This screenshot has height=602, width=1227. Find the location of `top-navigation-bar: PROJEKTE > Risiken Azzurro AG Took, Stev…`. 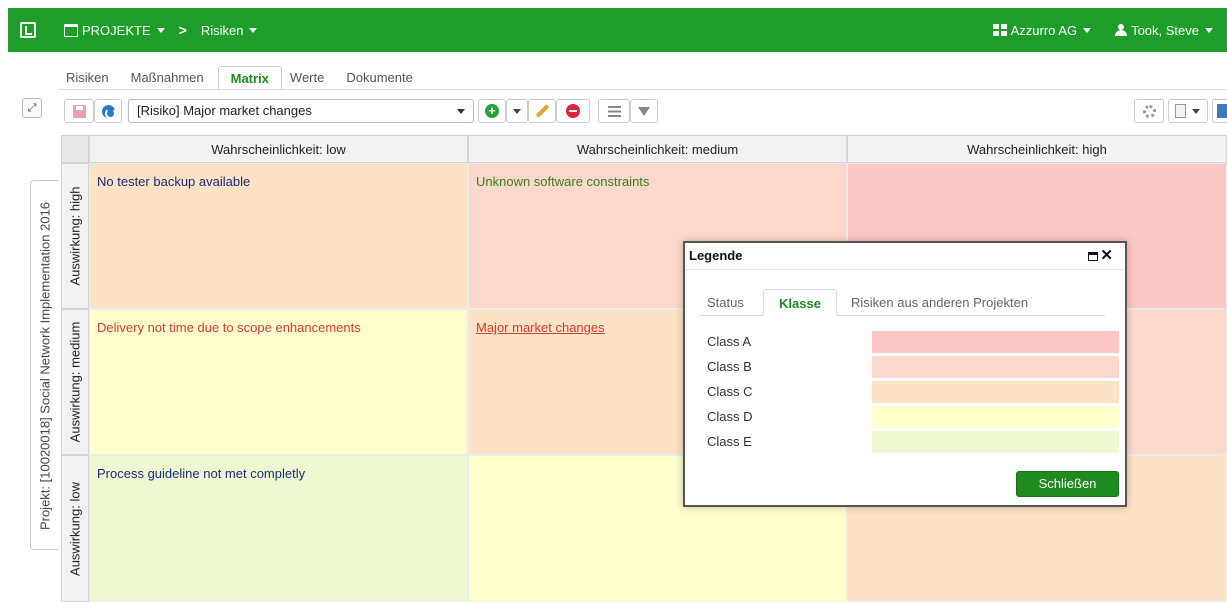

top-navigation-bar: PROJEKTE > Risiken Azzurro AG Took, Stev… is located at coordinates (617, 30).